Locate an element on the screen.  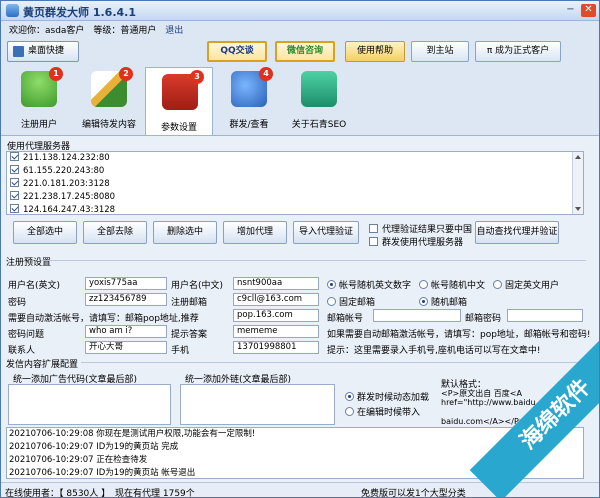
security-answer-input: mememe is located at coordinates (276, 331).